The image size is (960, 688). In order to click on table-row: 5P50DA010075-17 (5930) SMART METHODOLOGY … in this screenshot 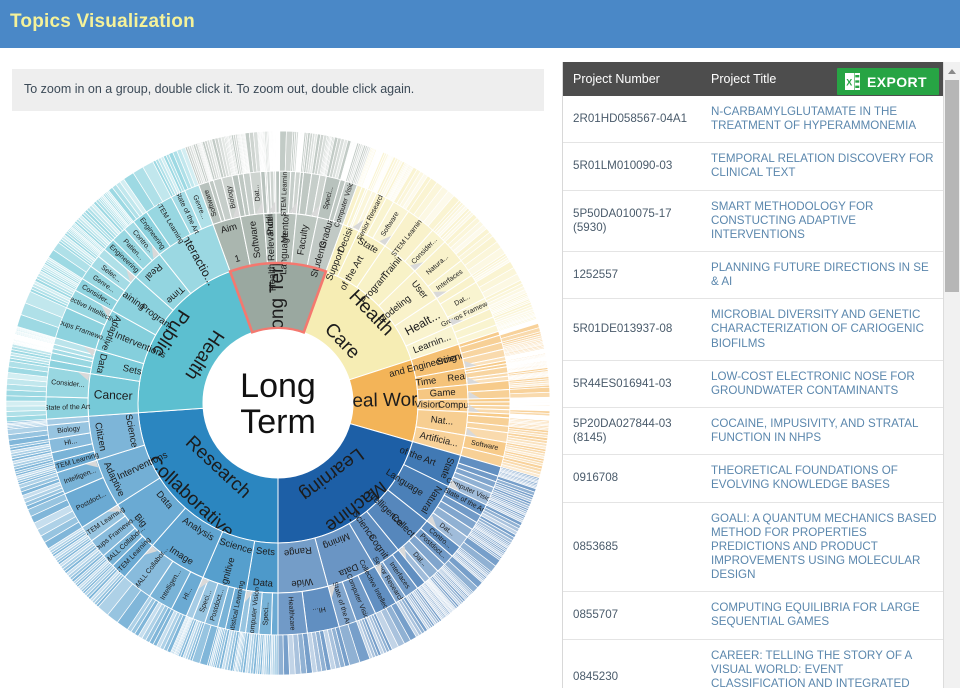, I will do `click(754, 221)`.